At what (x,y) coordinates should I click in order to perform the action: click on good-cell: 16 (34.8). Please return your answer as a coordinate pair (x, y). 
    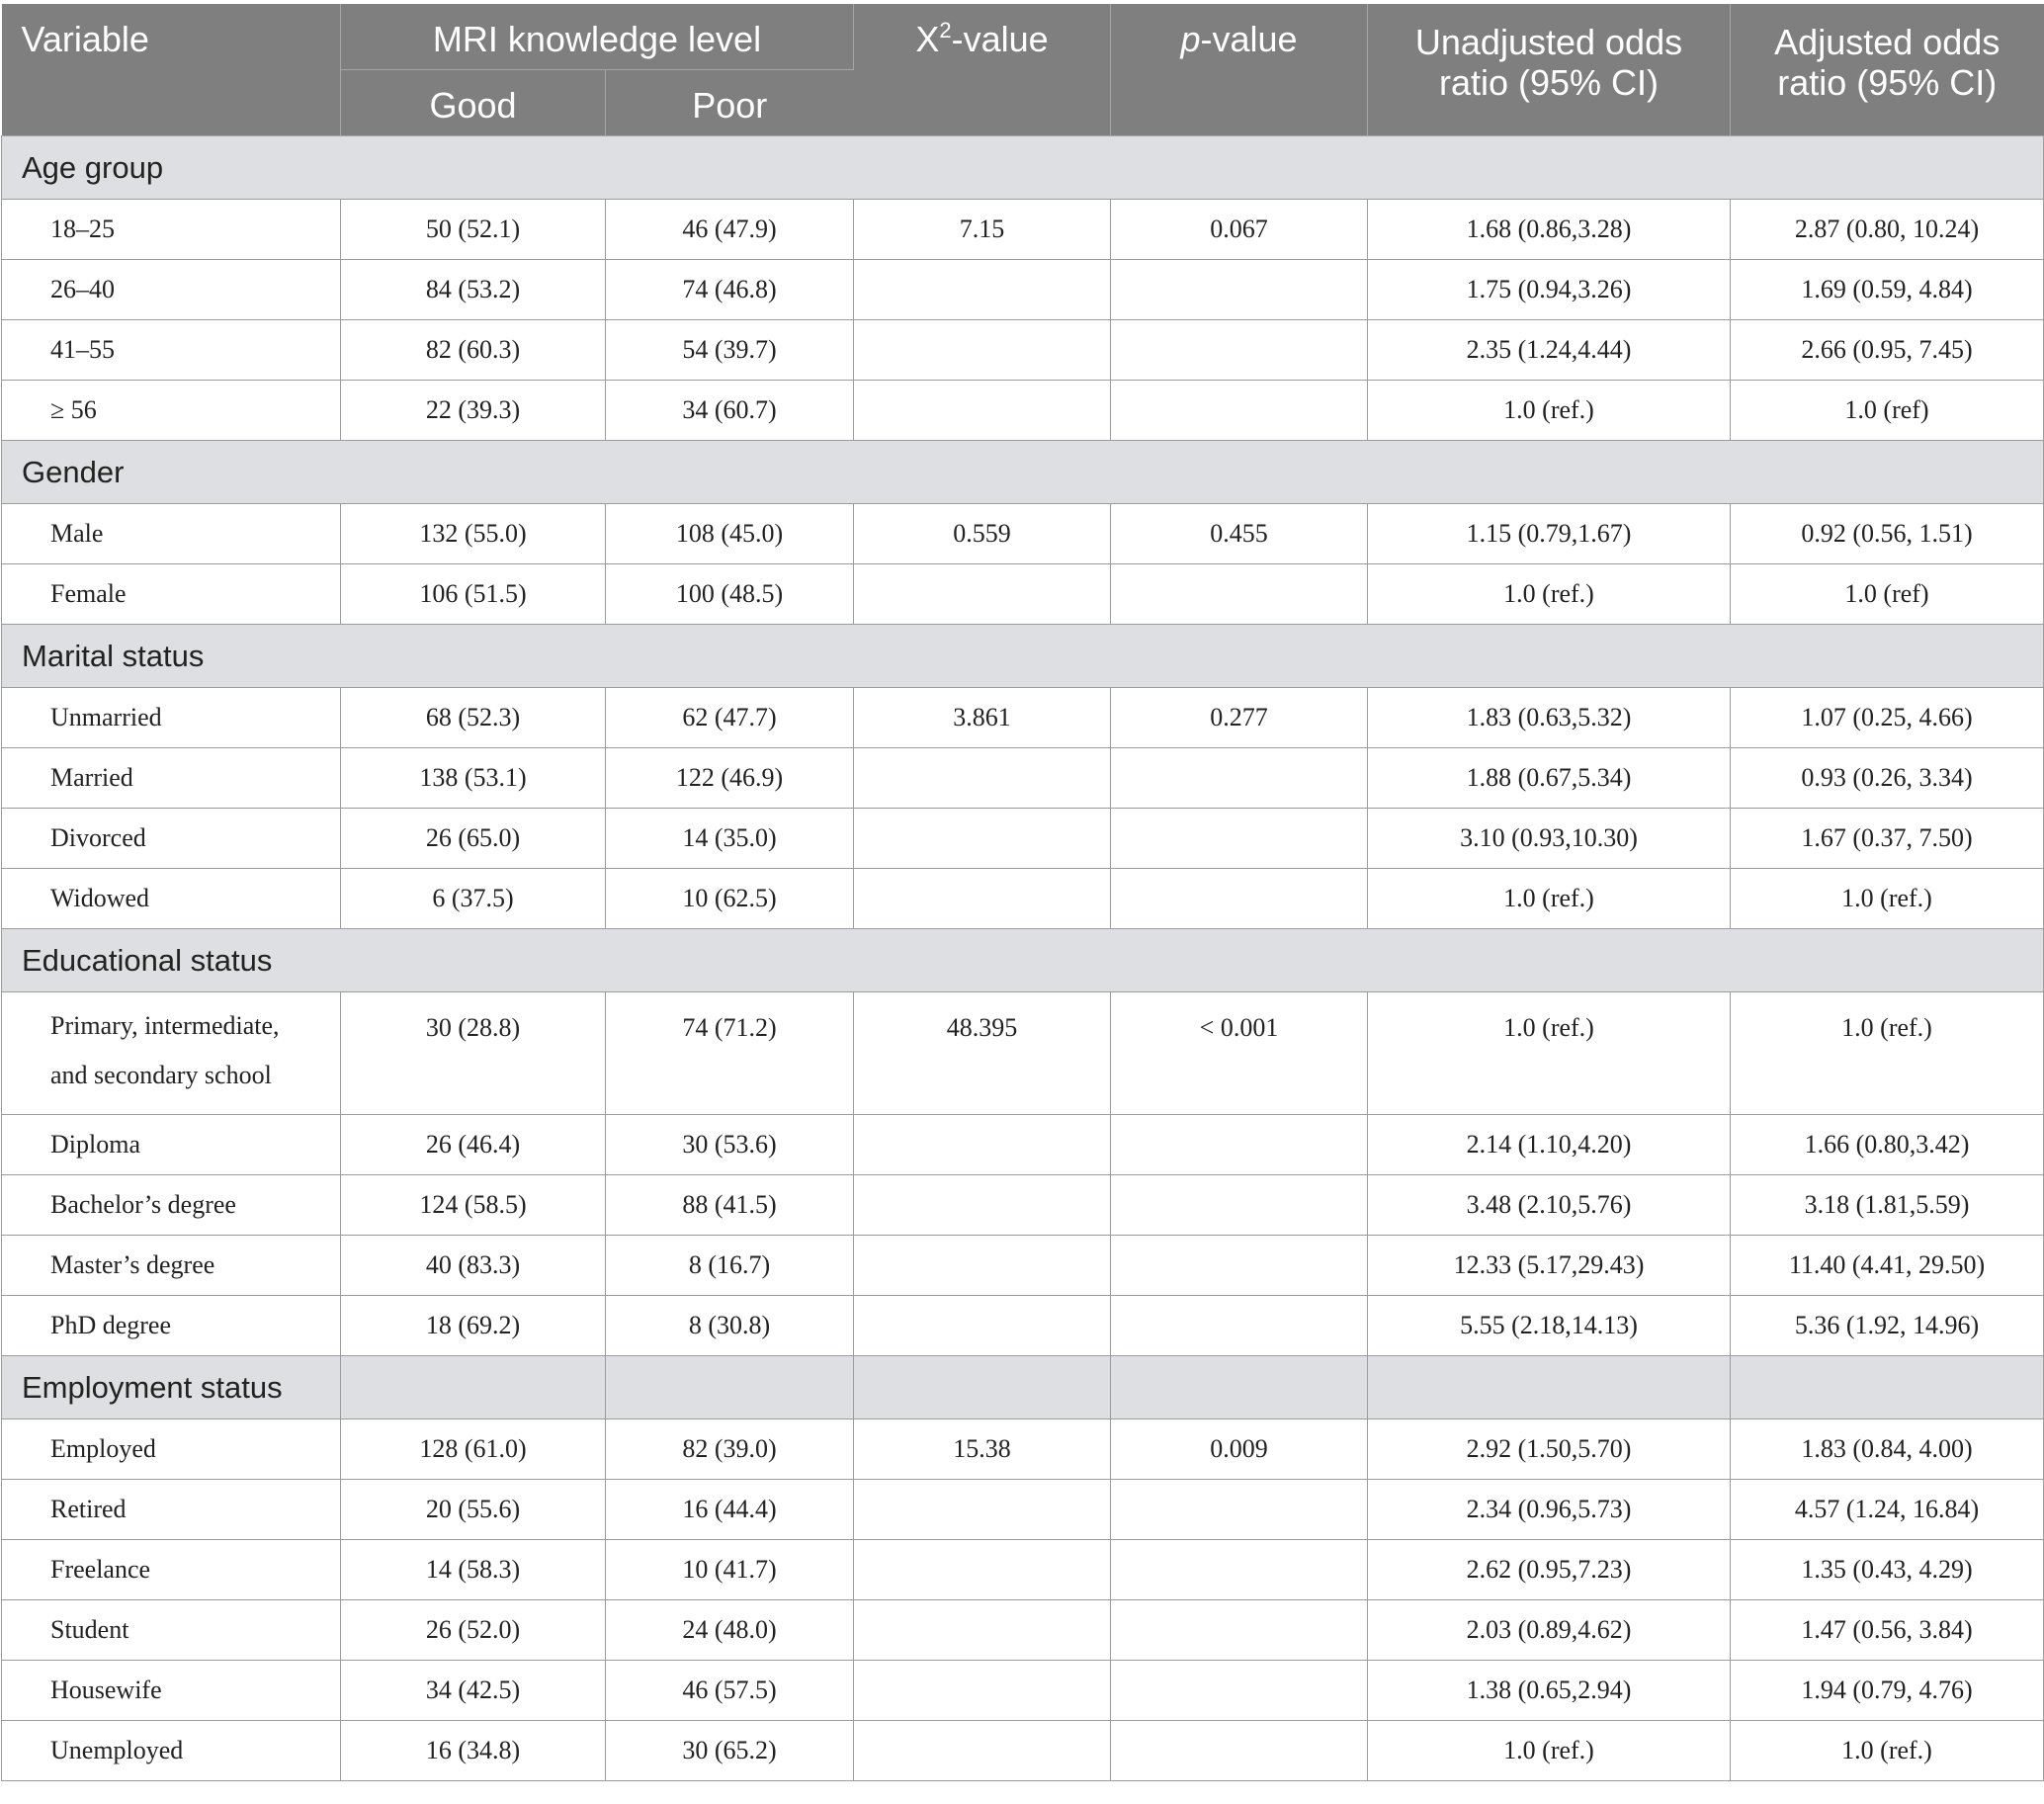
    Looking at the image, I should click on (473, 1751).